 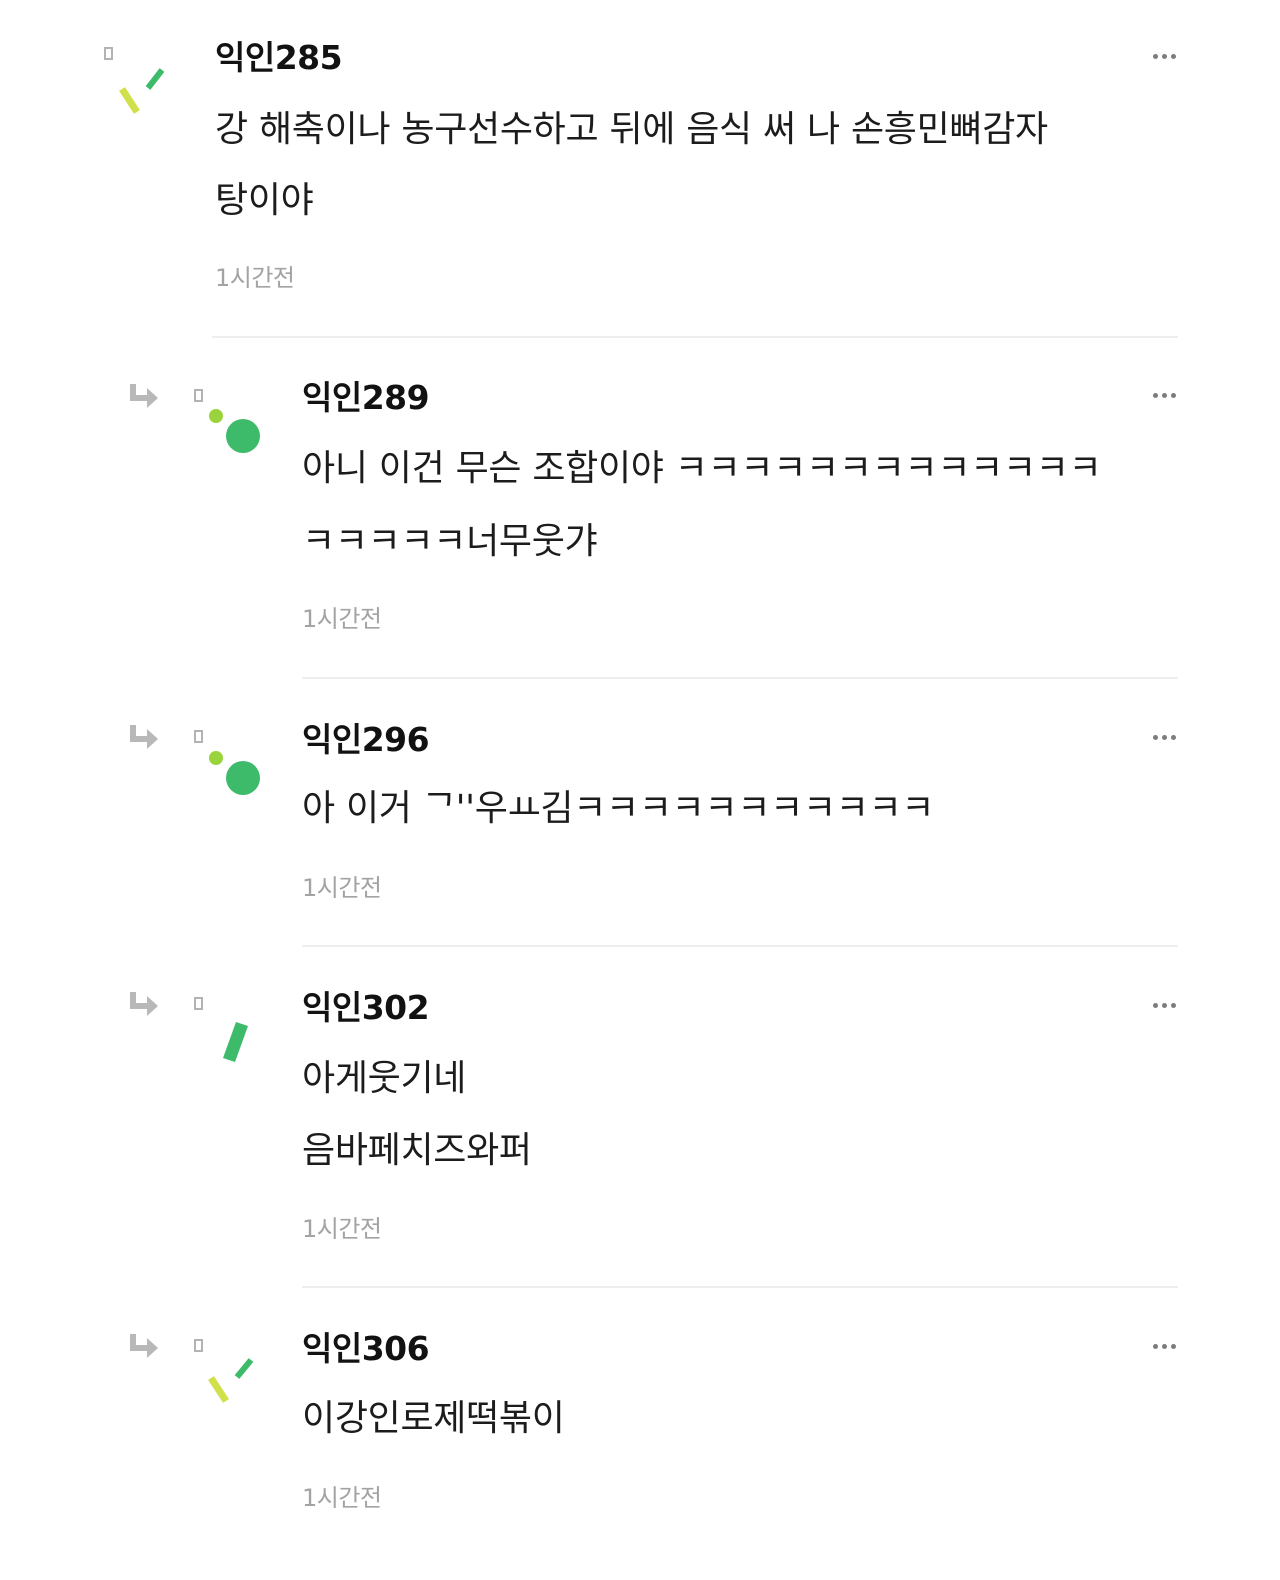 What do you see at coordinates (702, 468) in the screenshot?
I see `comment-text-line: 아니 이건 무슨 조합이야 ㅋㅋㅋㅋㅋㅋㅋㅋㅋㅋㅋㅋㅋ` at bounding box center [702, 468].